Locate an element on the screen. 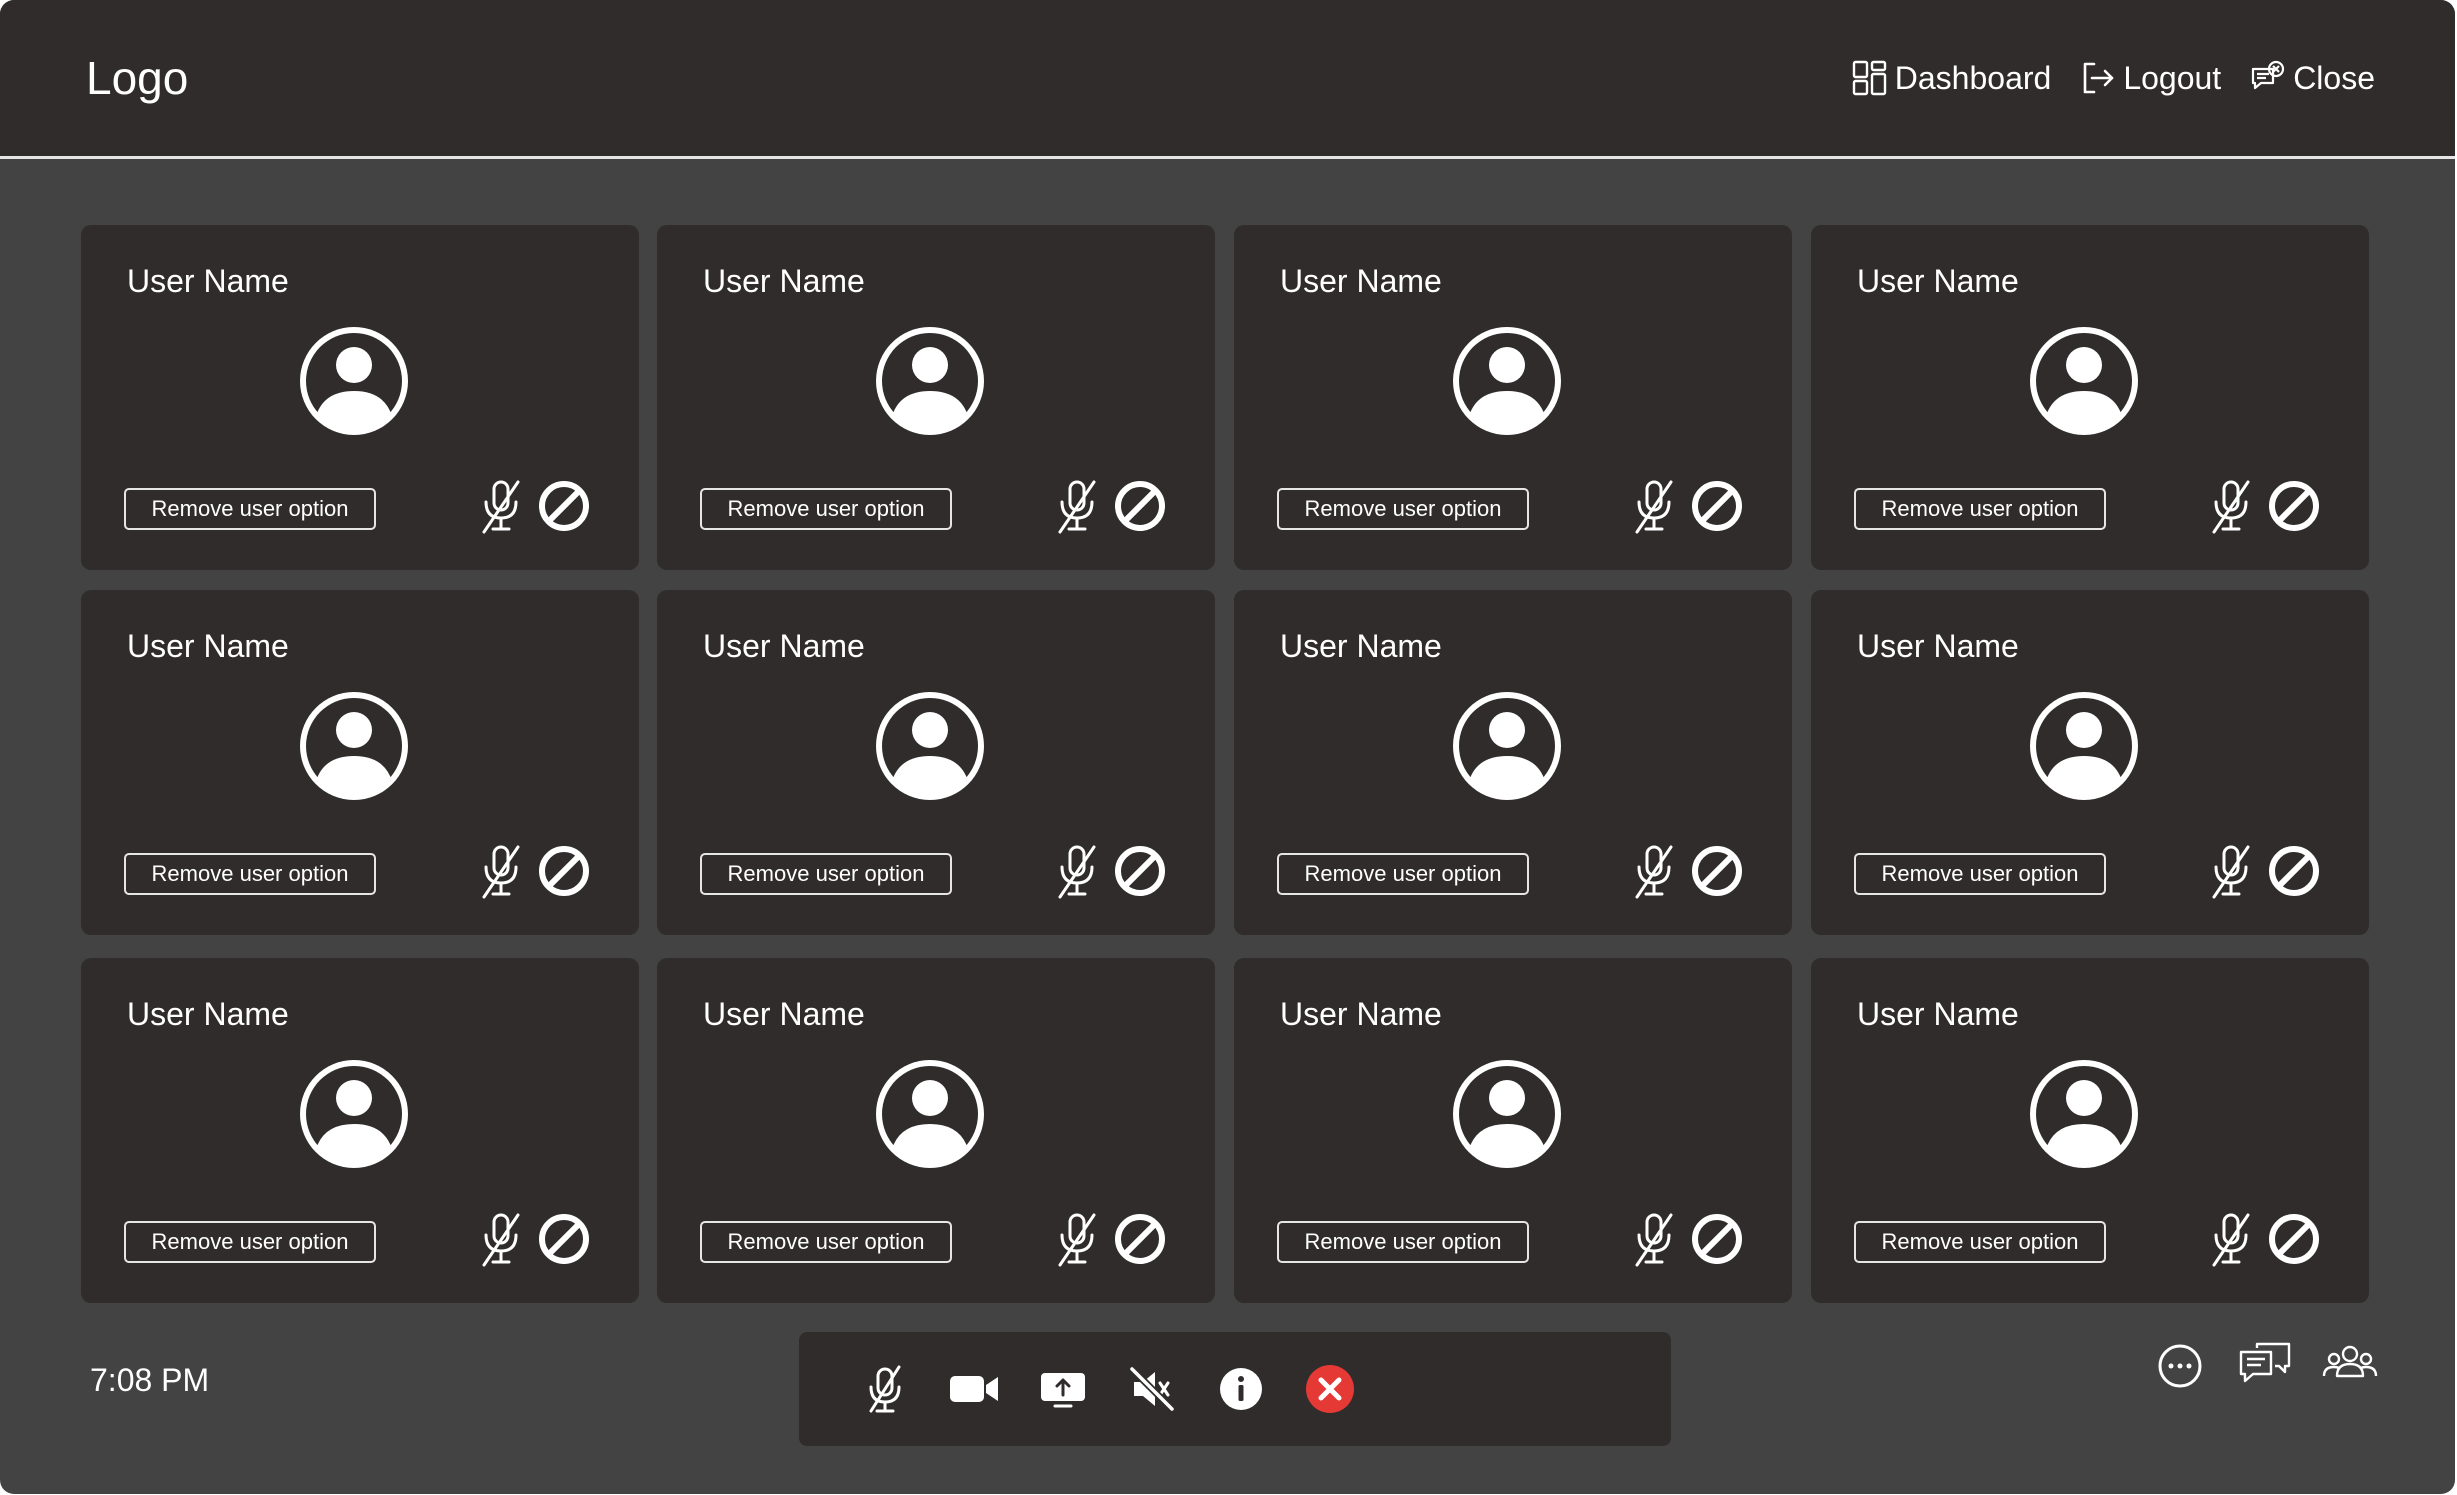 The image size is (2457, 1495). participants-button is located at coordinates (2350, 1366).